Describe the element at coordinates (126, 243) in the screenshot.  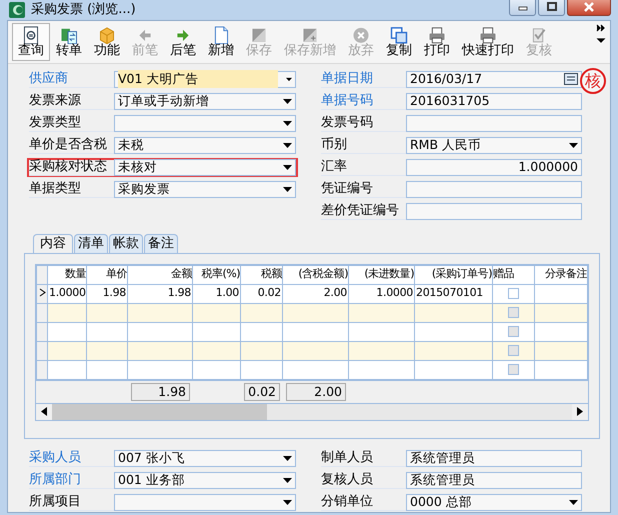
I see `tab: 帐款` at that location.